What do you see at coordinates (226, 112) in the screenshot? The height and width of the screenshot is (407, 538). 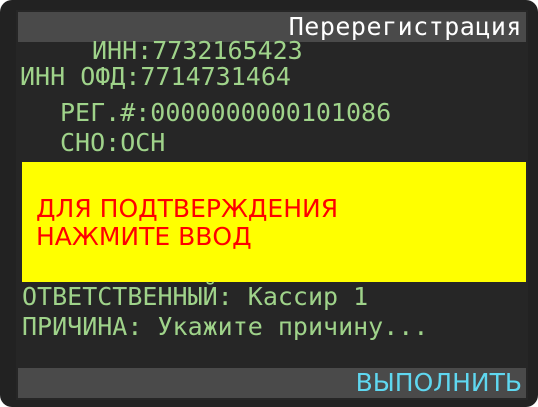 I see `registration-number-field: РЕГ.#:0000000000101086` at bounding box center [226, 112].